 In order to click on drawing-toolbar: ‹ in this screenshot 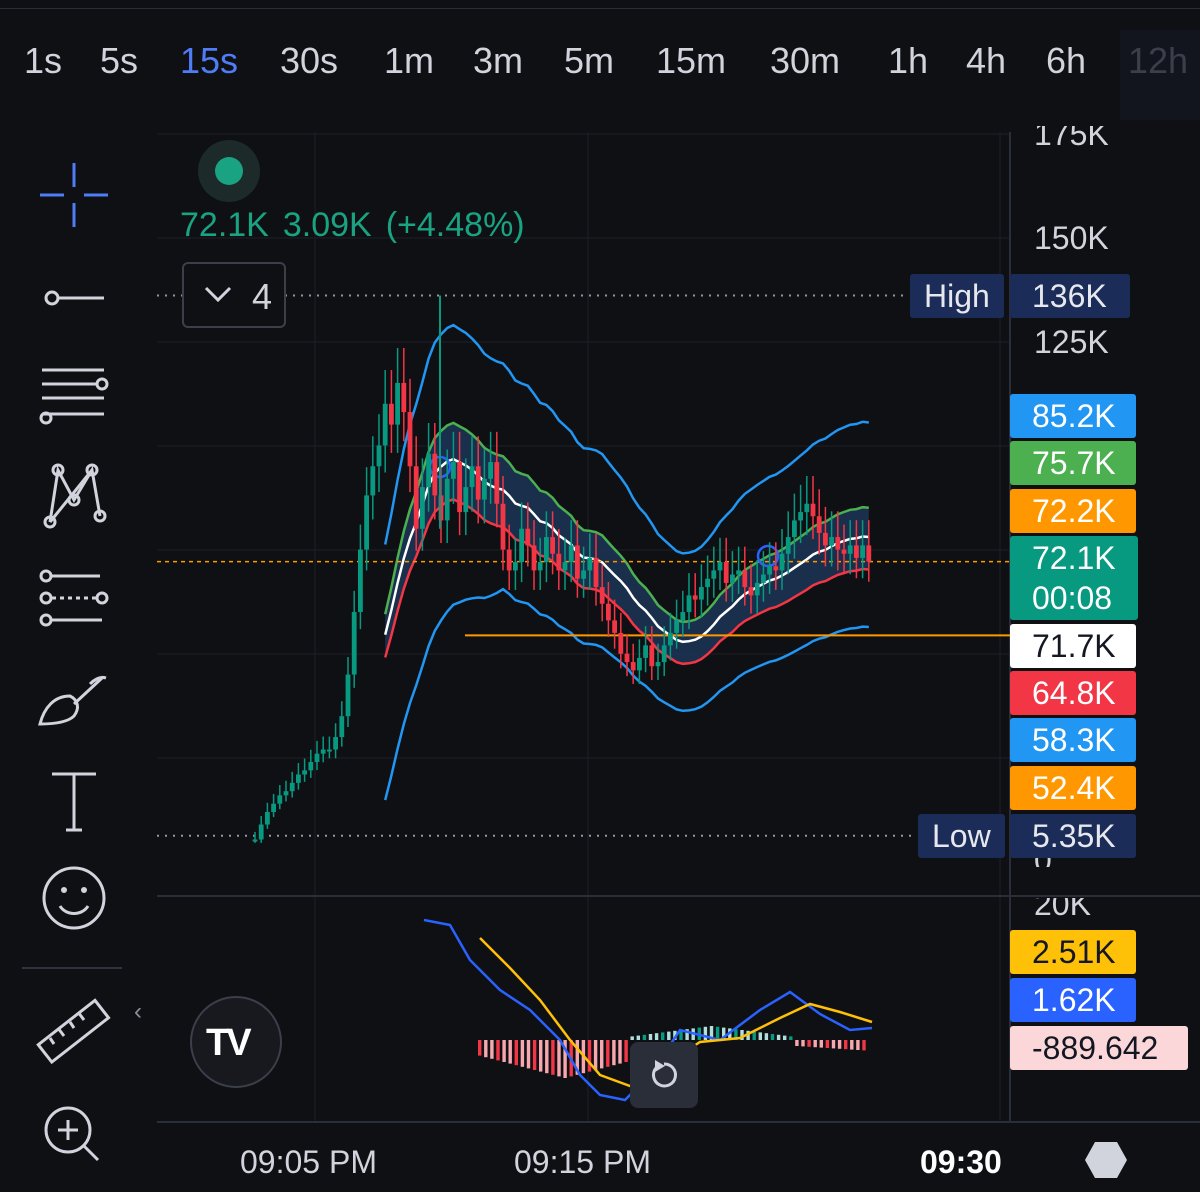, I will do `click(72, 651)`.